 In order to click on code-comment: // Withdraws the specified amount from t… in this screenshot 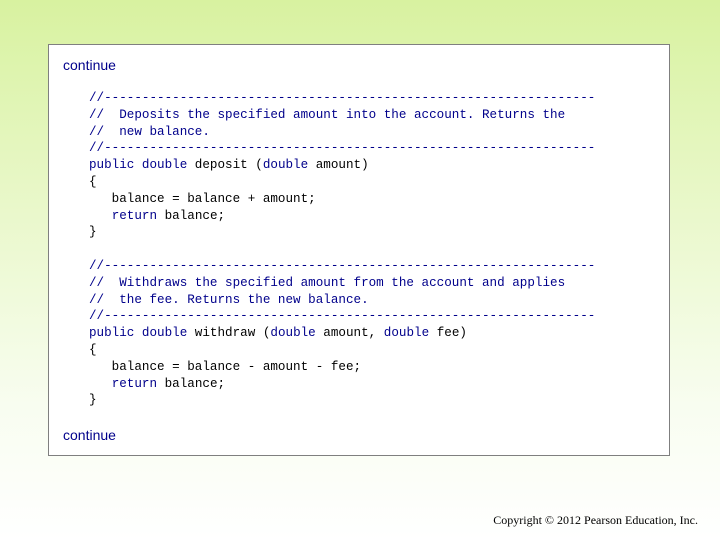, I will do `click(327, 282)`.